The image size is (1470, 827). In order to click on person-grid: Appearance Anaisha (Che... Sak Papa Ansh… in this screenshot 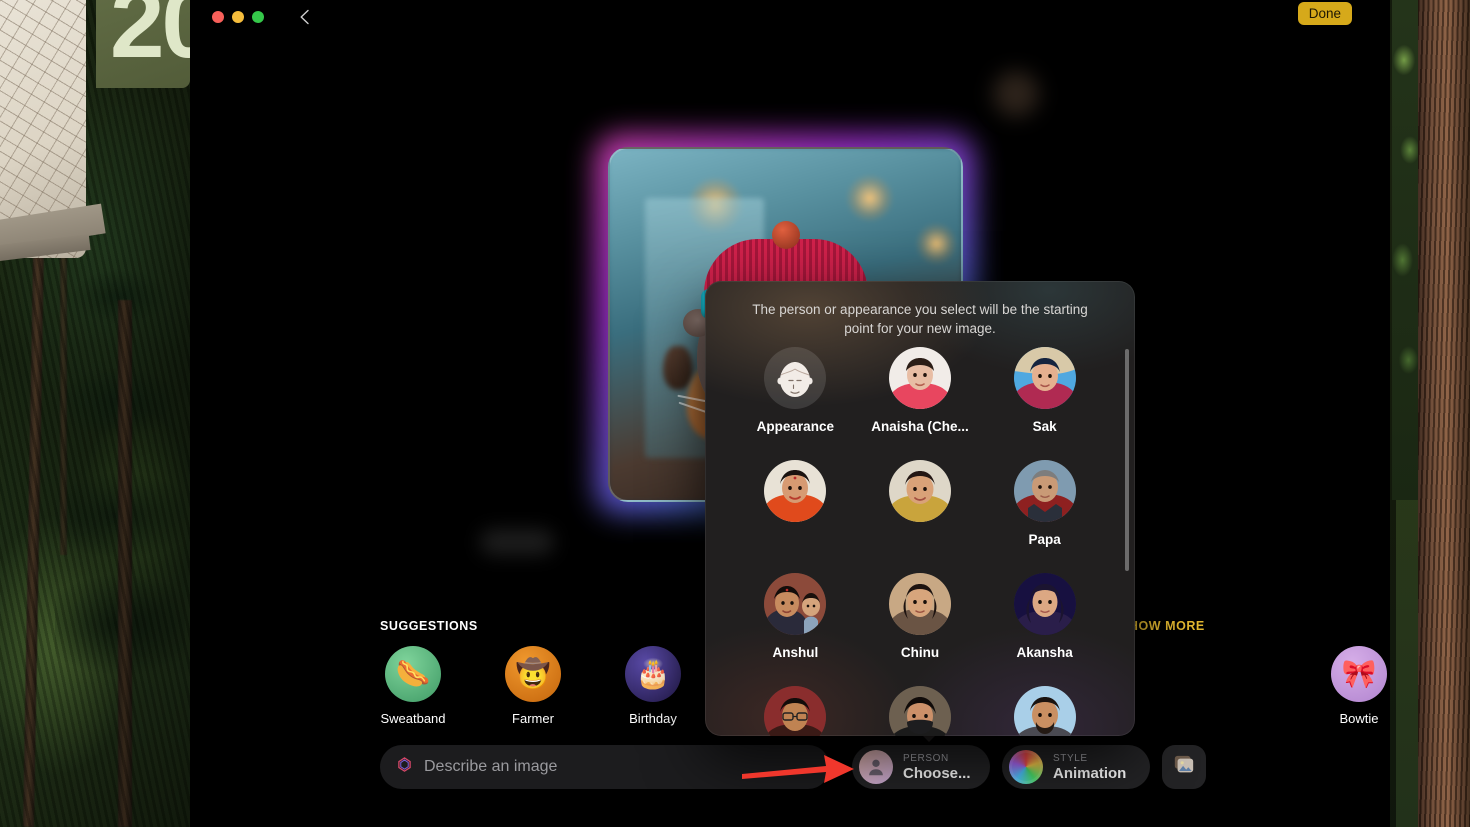, I will do `click(920, 538)`.